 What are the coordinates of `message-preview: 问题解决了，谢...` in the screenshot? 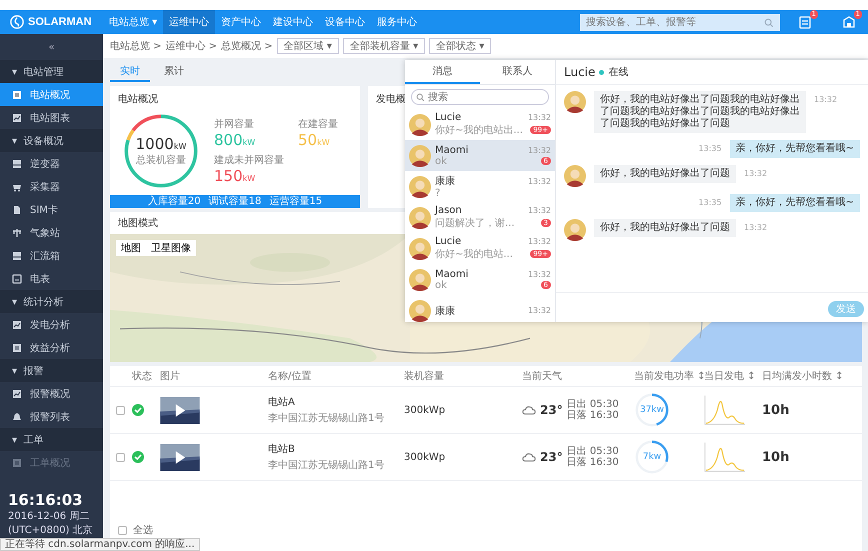 It's located at (475, 223).